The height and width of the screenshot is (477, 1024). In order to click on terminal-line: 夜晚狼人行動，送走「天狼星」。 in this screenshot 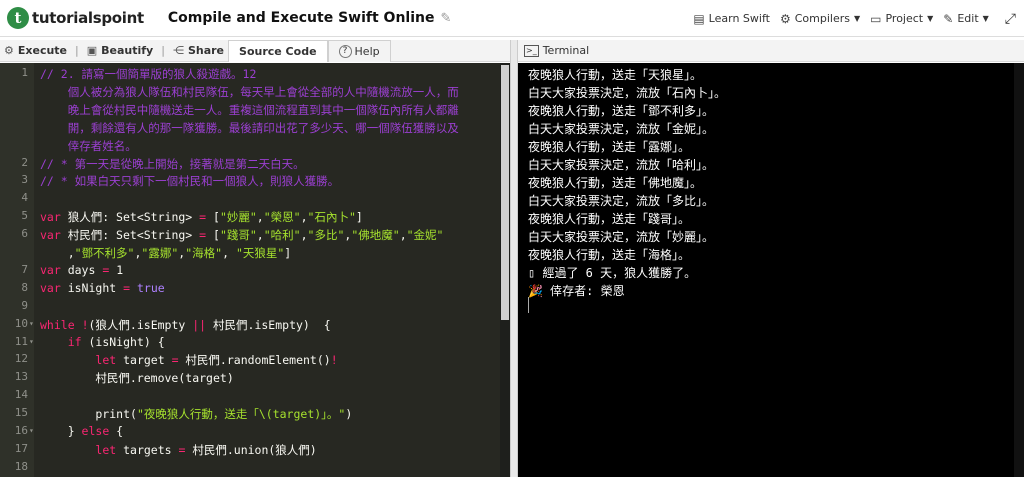, I will do `click(615, 75)`.